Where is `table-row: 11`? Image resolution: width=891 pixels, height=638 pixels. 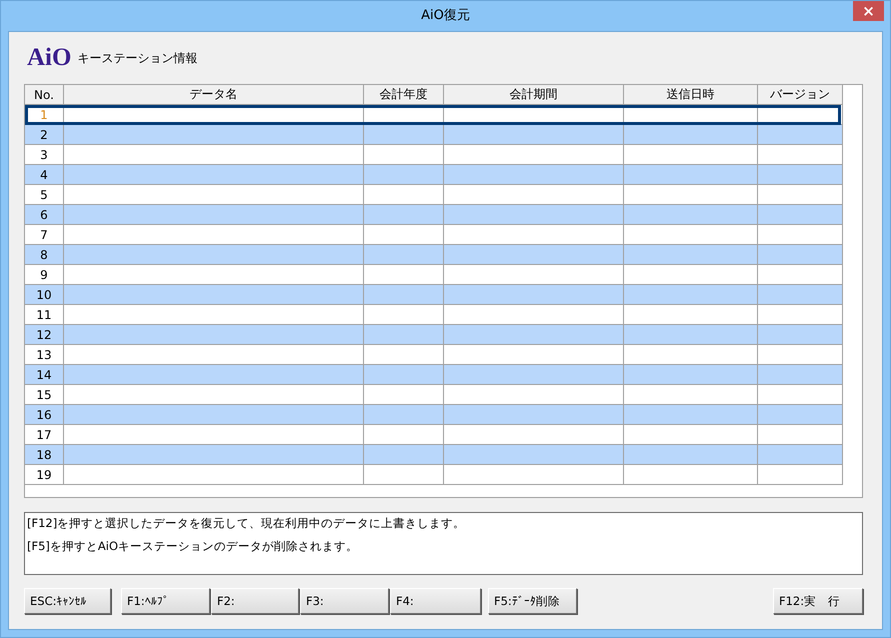
table-row: 11 is located at coordinates (434, 315).